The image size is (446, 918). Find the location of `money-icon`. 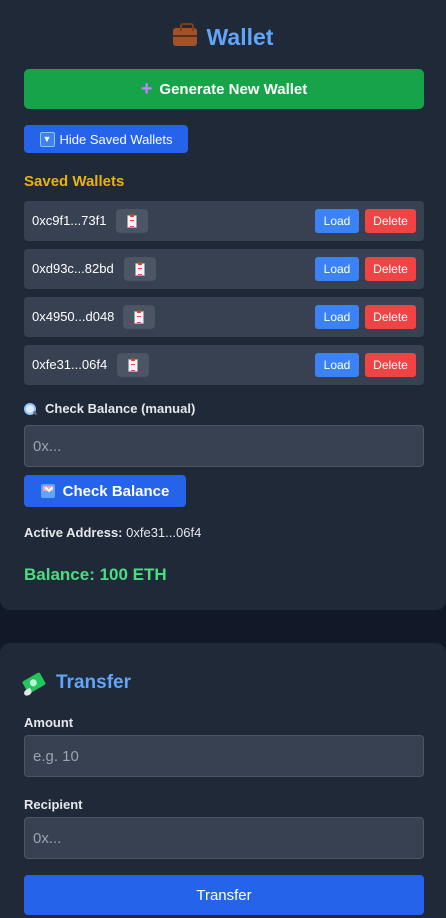

money-icon is located at coordinates (34, 683).